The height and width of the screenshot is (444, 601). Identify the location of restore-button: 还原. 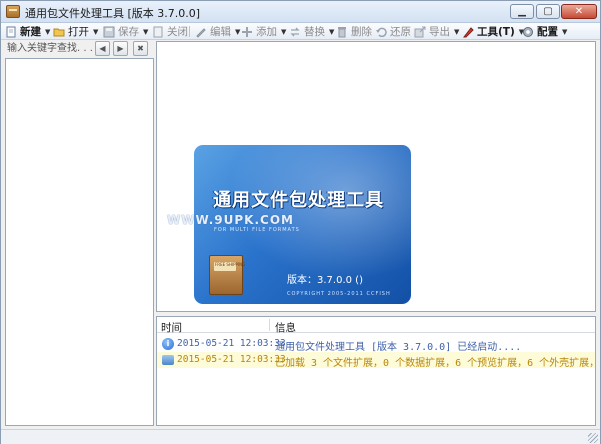
(393, 31).